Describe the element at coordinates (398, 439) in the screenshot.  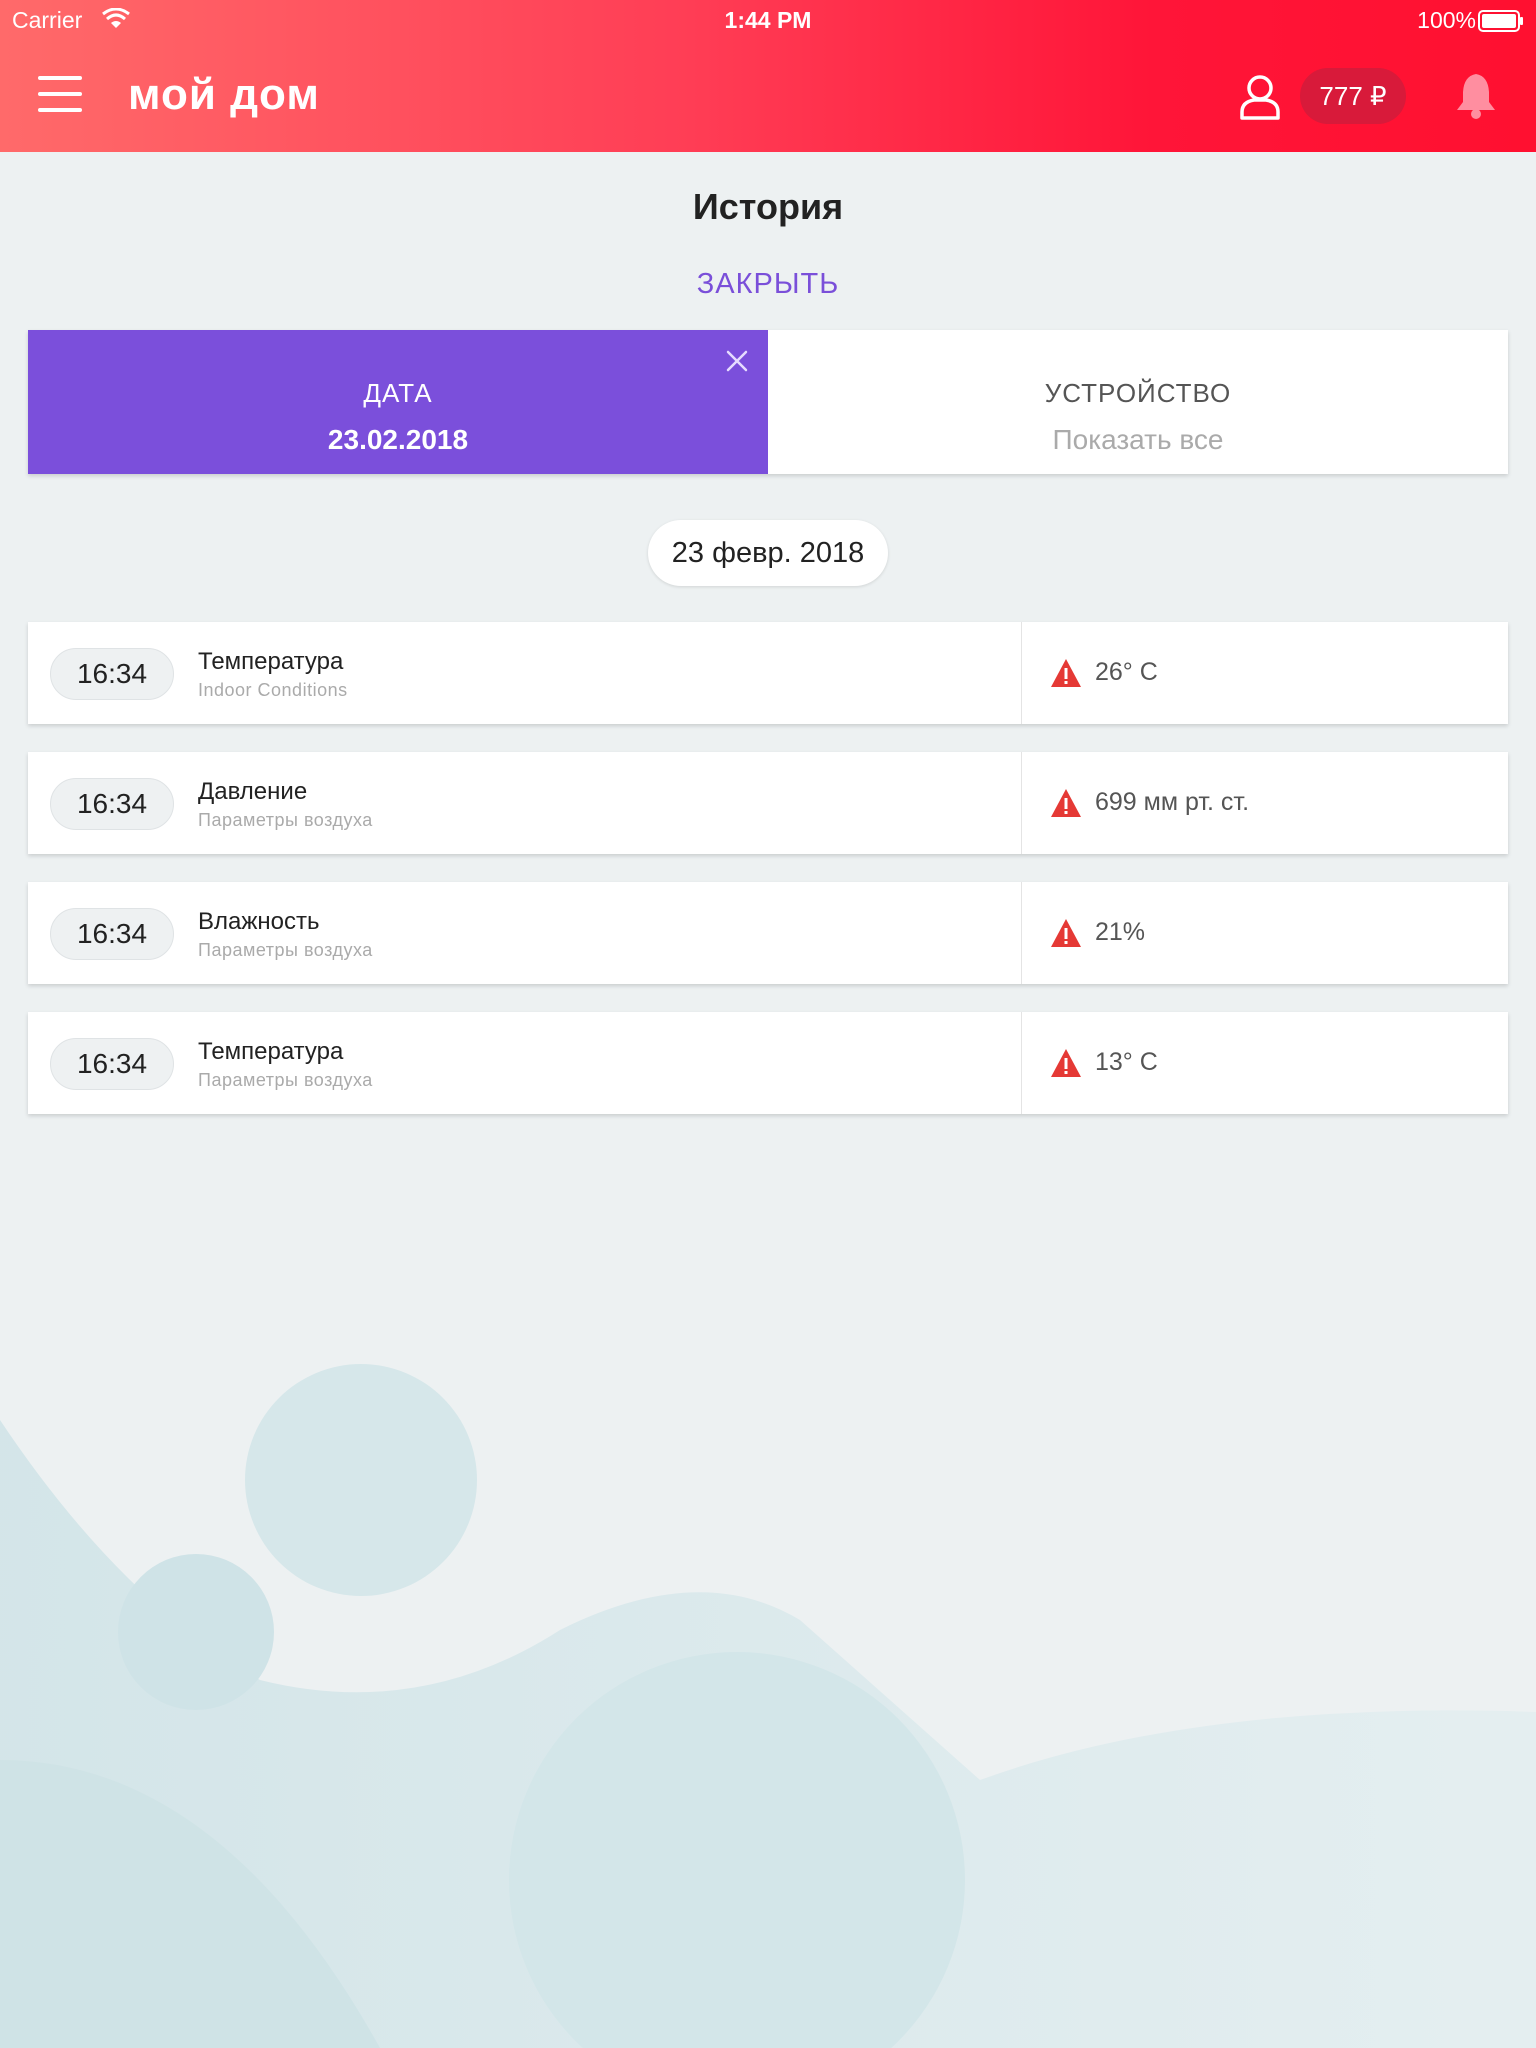
I see `tab-date-value: 23.02.2018` at that location.